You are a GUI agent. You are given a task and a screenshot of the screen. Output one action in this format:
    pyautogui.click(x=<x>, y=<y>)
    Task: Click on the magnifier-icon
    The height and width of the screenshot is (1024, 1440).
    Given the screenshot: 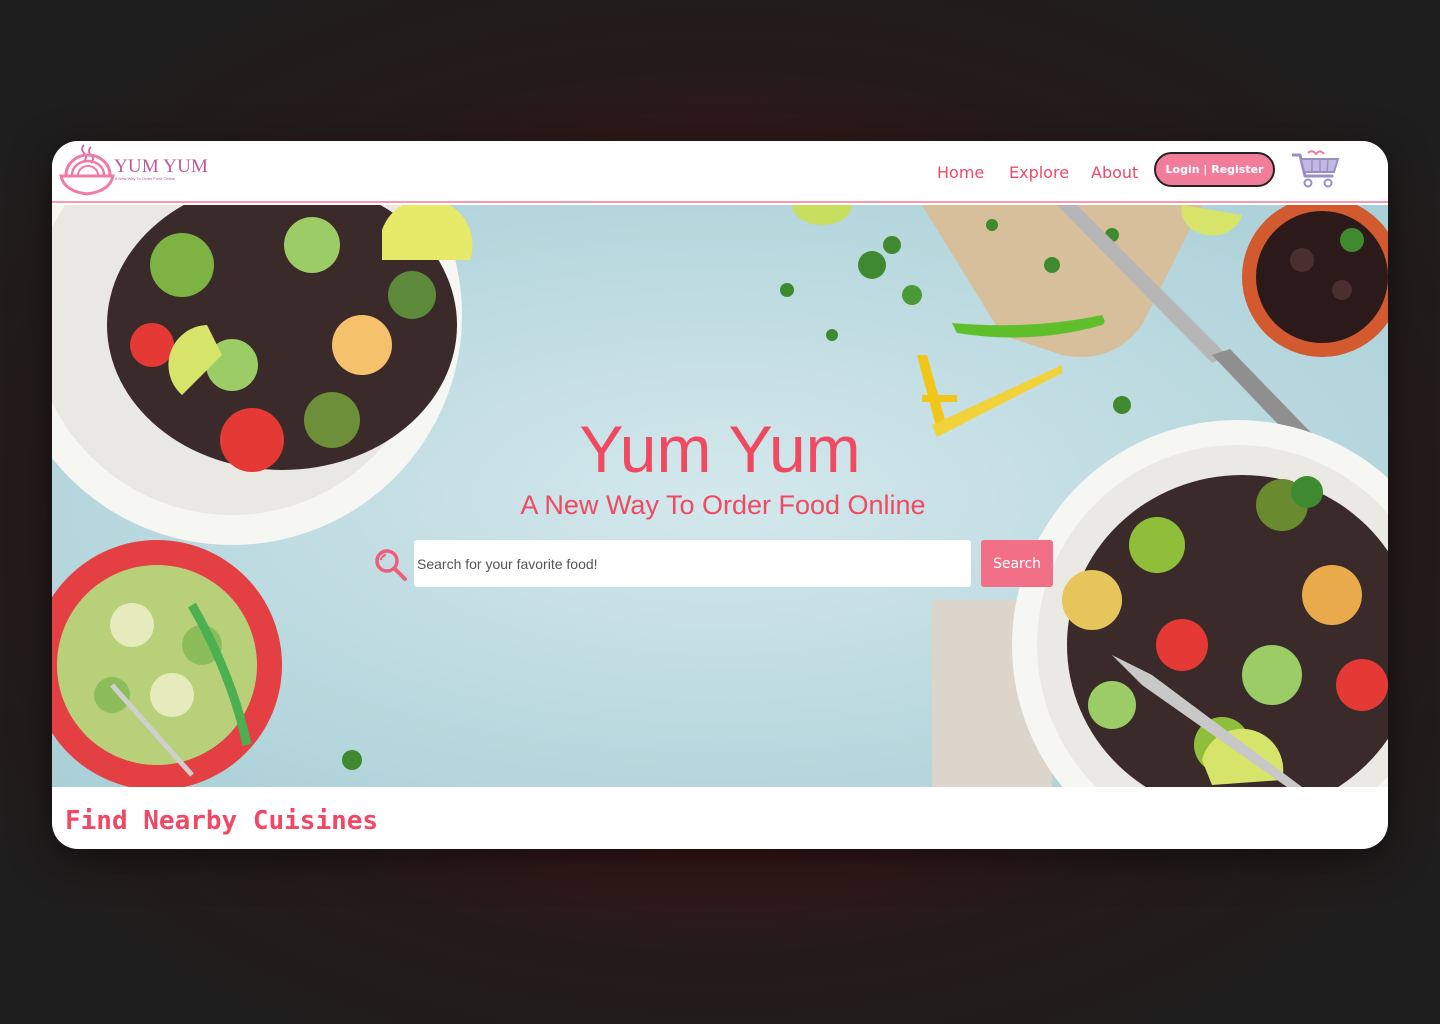 What is the action you would take?
    pyautogui.click(x=391, y=565)
    